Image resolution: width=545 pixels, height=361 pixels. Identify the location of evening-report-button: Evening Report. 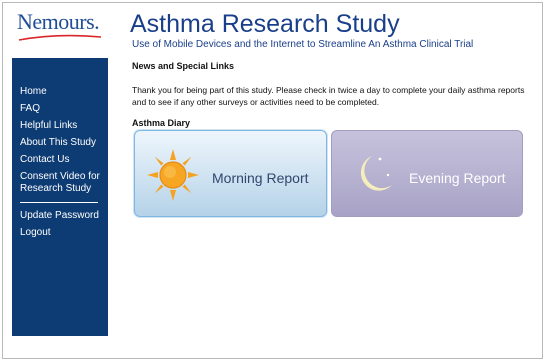
(427, 173).